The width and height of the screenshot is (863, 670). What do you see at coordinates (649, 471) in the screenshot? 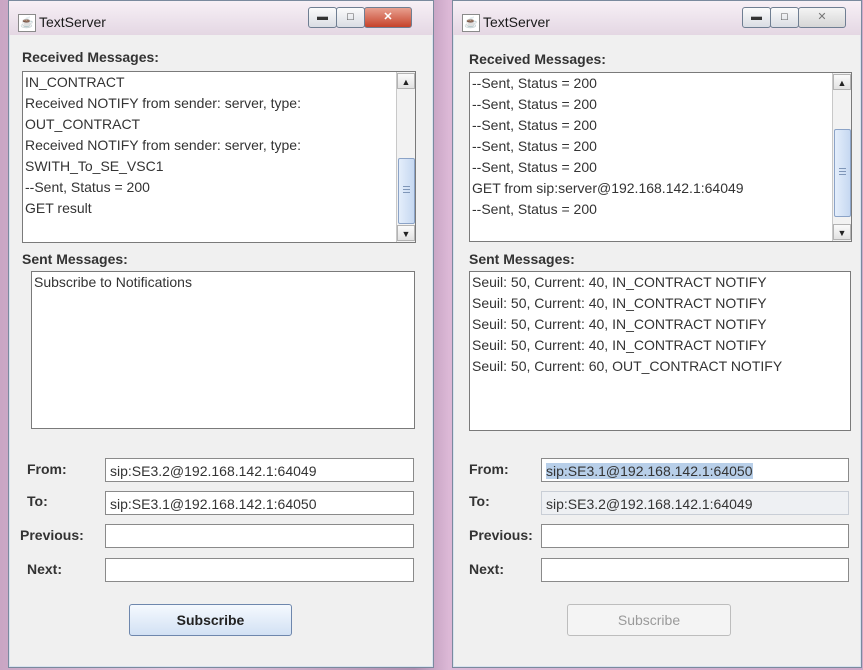
I see `selected-text: sip:SE3.1@192.168.142.1:64050` at bounding box center [649, 471].